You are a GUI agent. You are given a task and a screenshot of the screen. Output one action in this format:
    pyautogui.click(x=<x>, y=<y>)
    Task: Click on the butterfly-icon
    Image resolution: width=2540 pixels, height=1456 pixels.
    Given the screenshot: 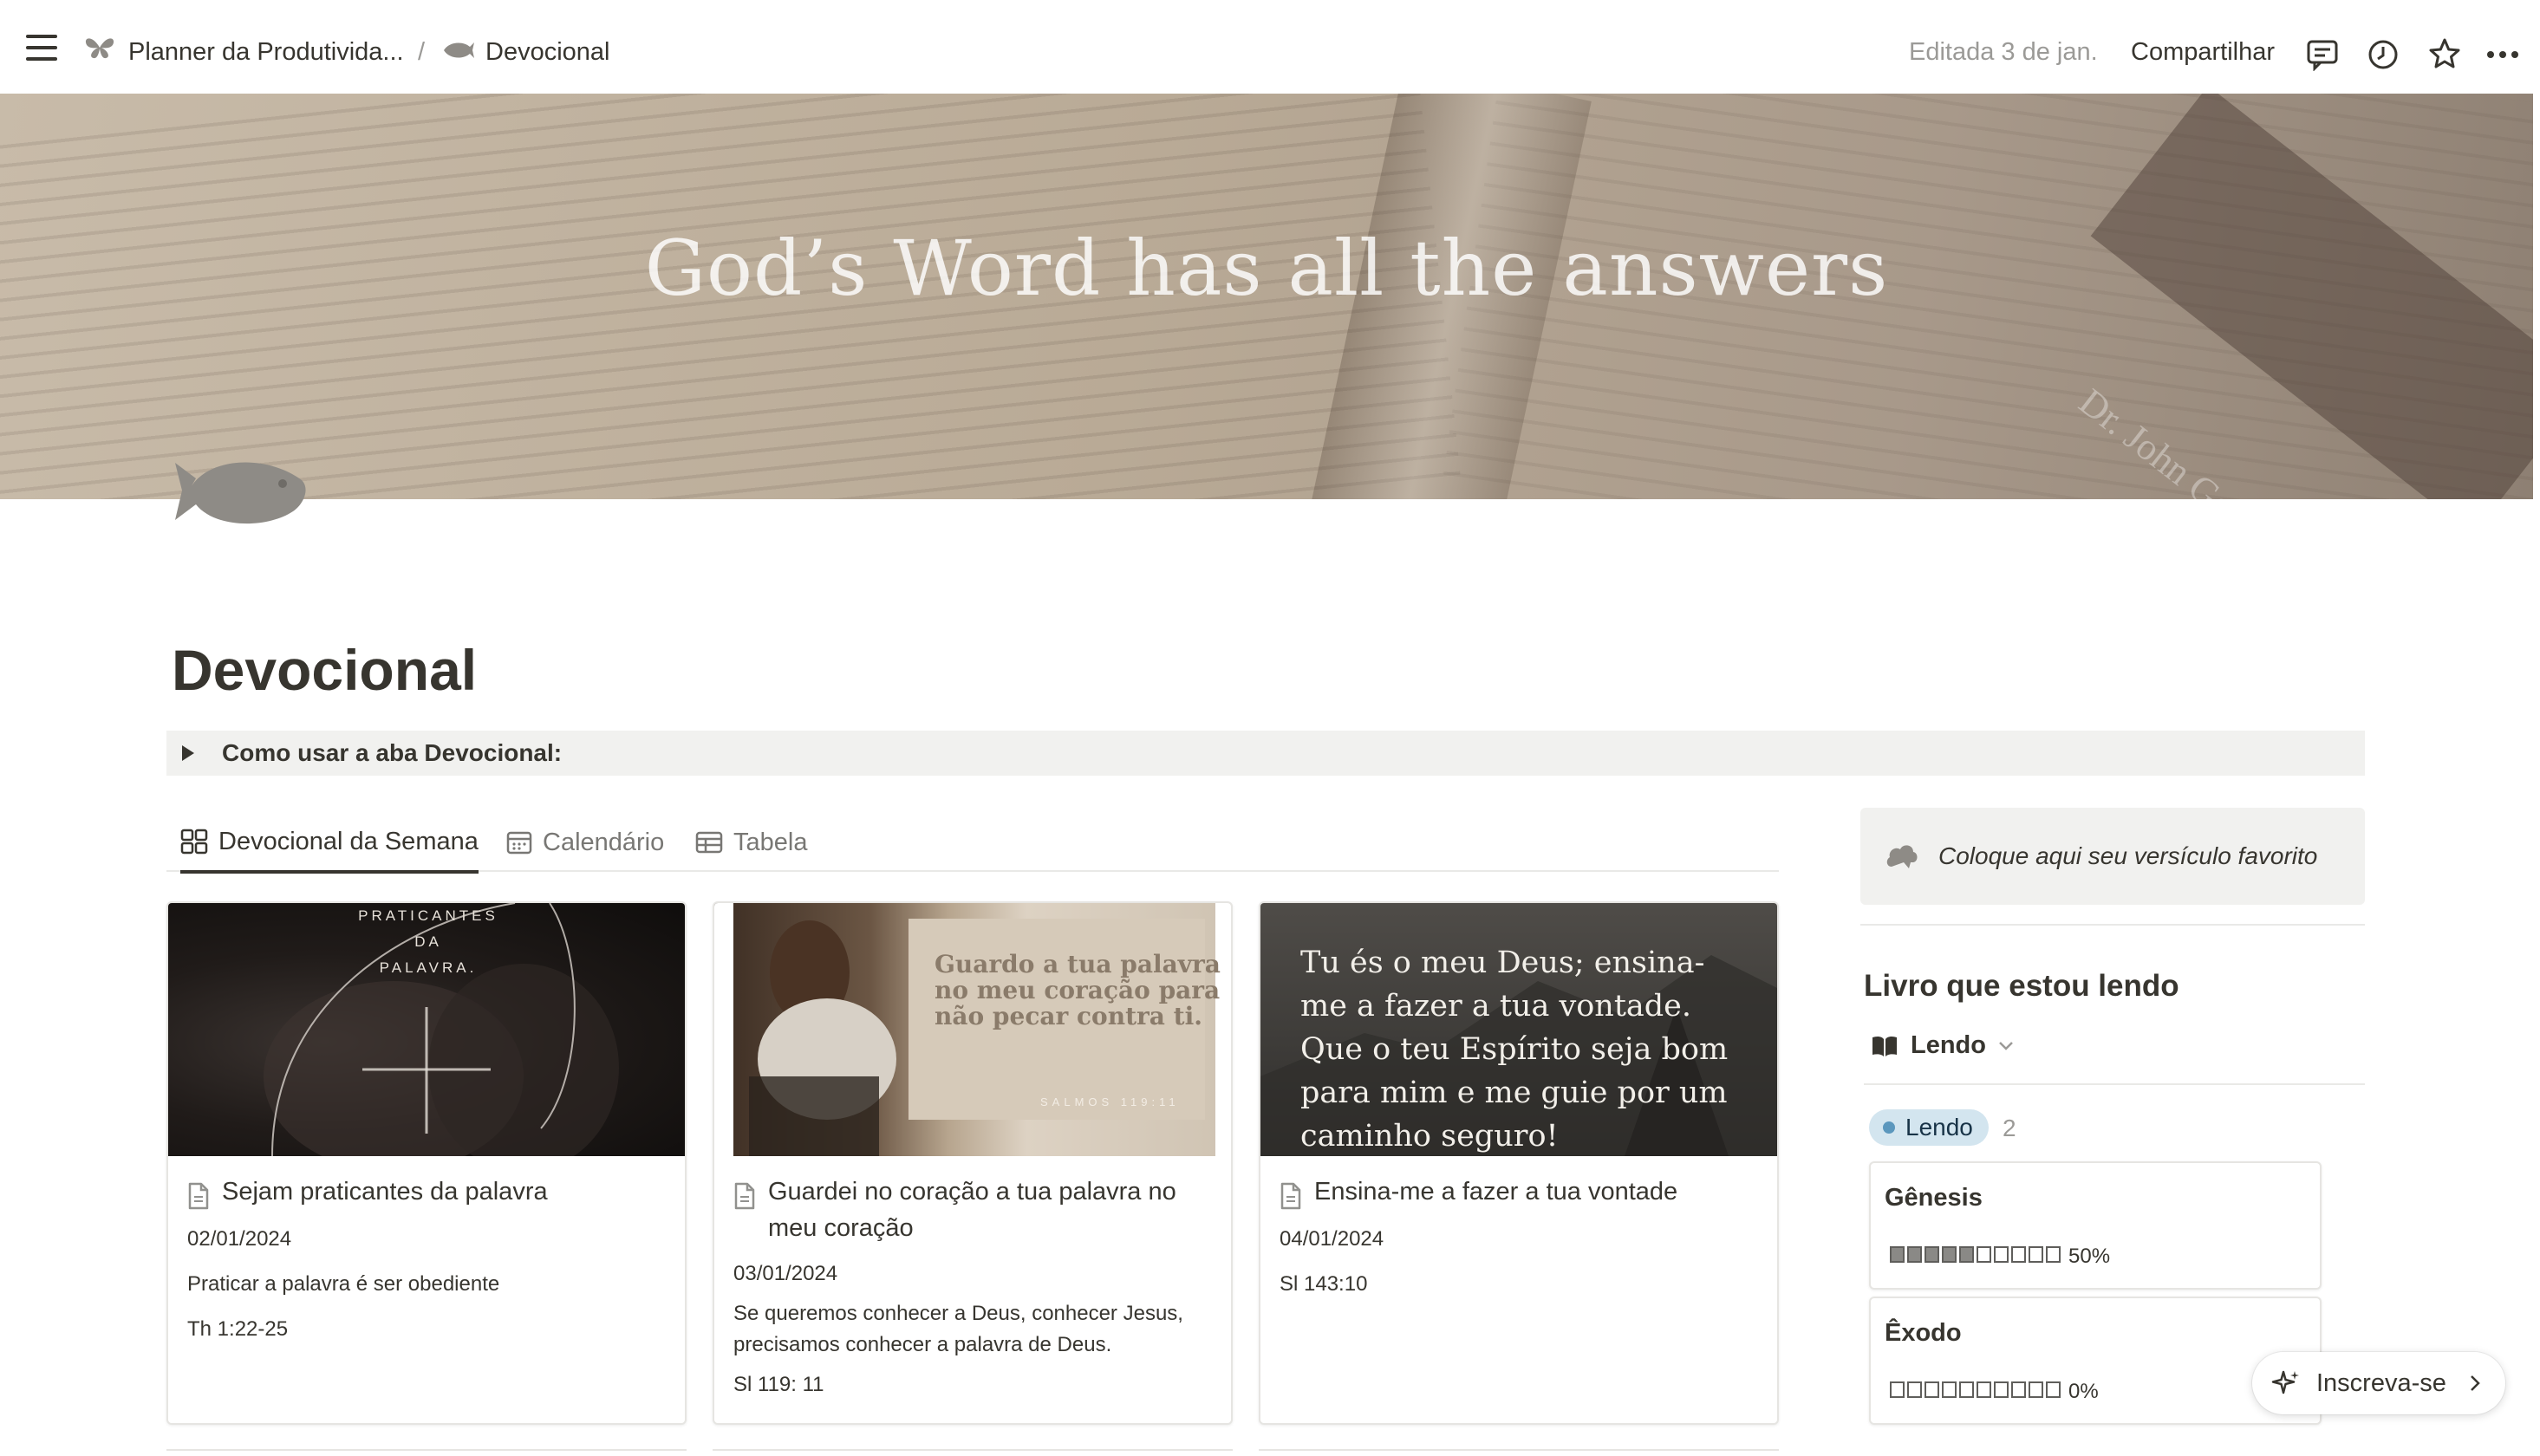 What is the action you would take?
    pyautogui.click(x=99, y=48)
    